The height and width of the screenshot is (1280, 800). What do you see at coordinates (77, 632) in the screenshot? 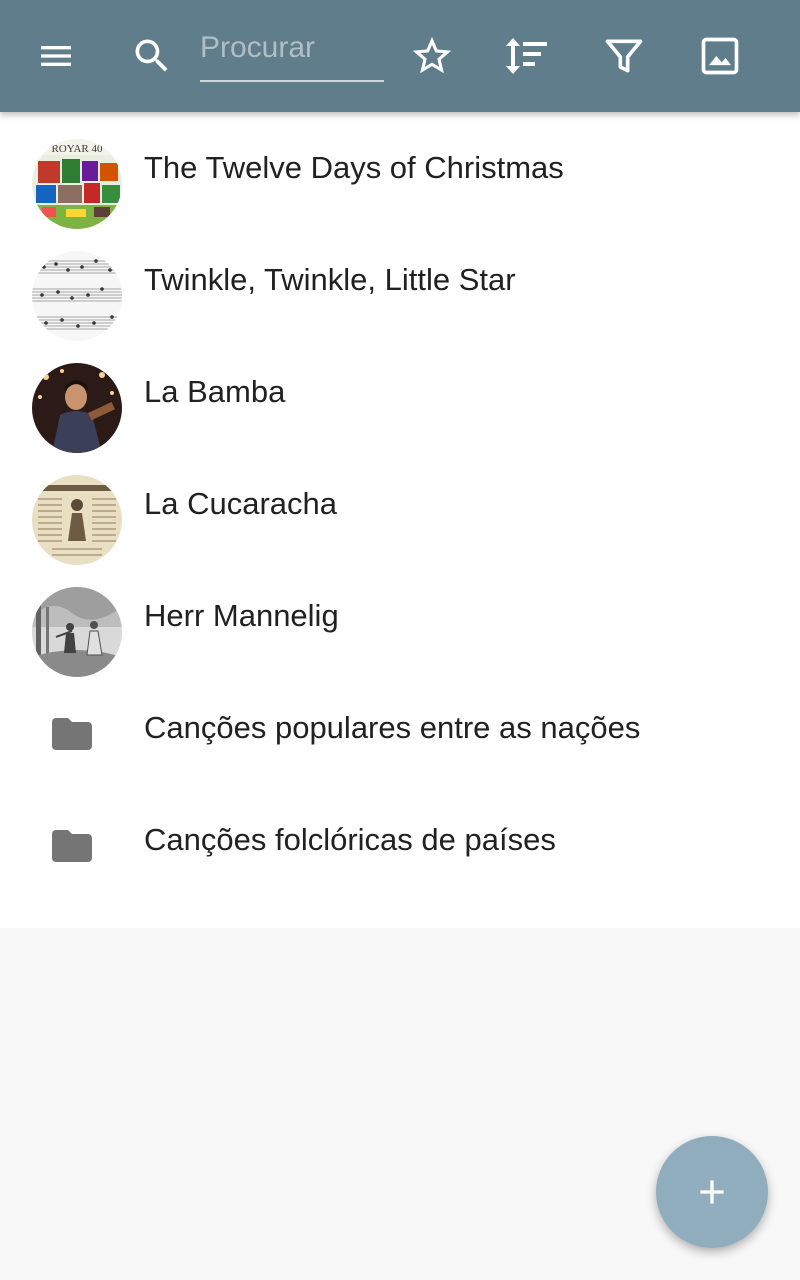
I see `engraving-thumbnail` at bounding box center [77, 632].